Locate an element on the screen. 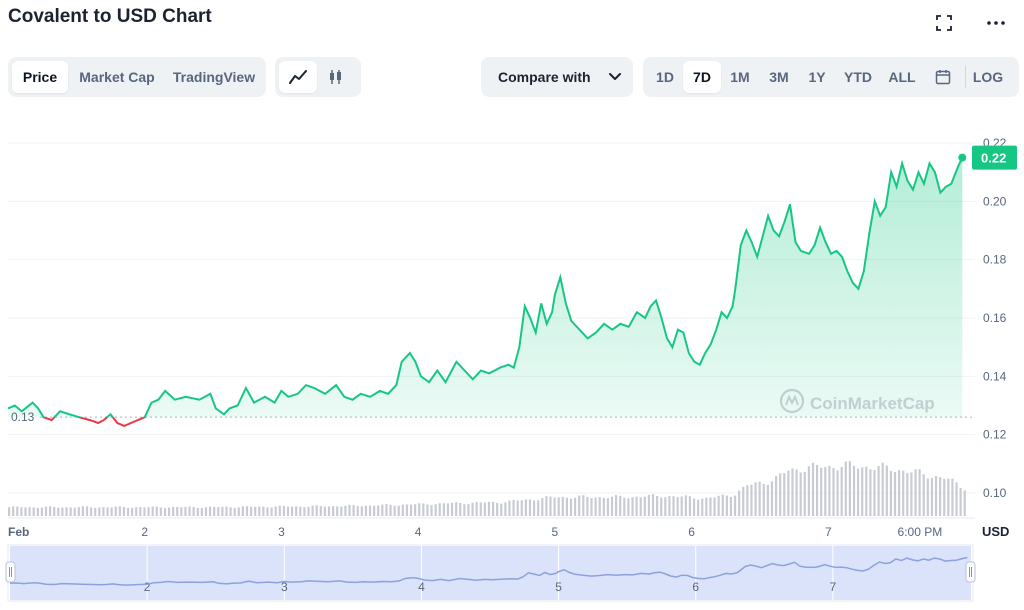  chevron-down-icon is located at coordinates (615, 76).